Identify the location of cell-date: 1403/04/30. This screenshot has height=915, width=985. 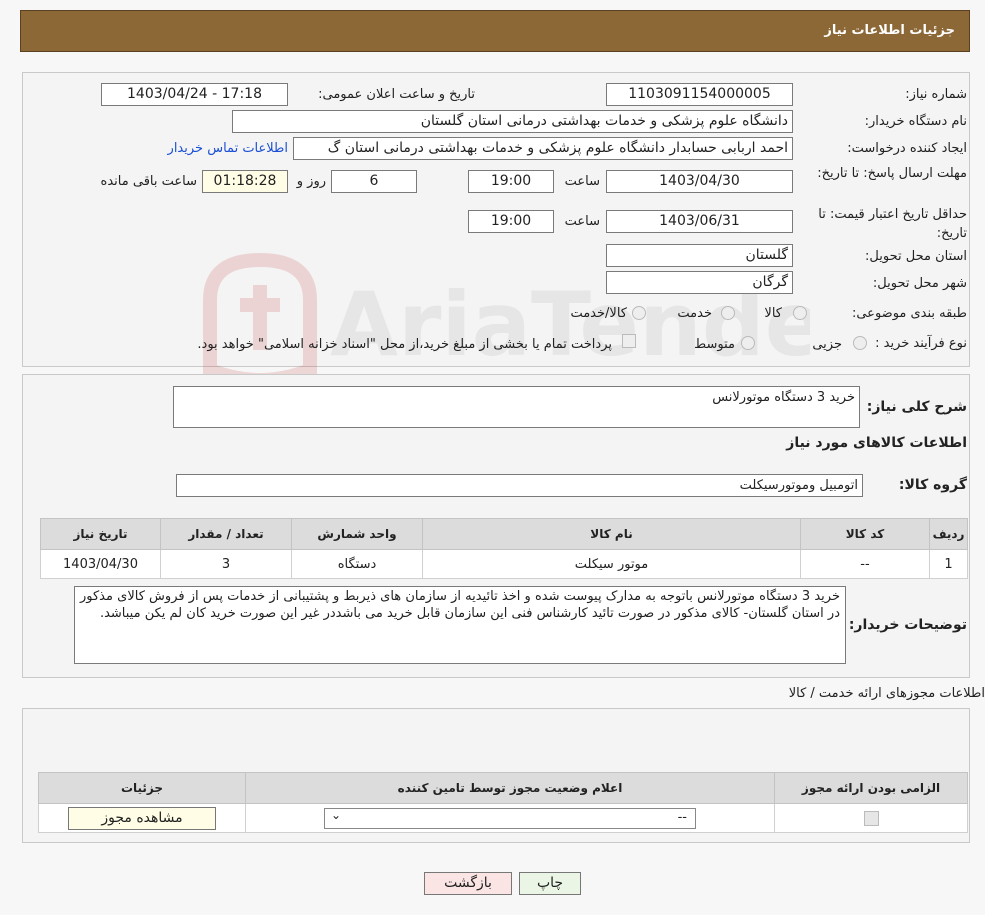
(100, 564).